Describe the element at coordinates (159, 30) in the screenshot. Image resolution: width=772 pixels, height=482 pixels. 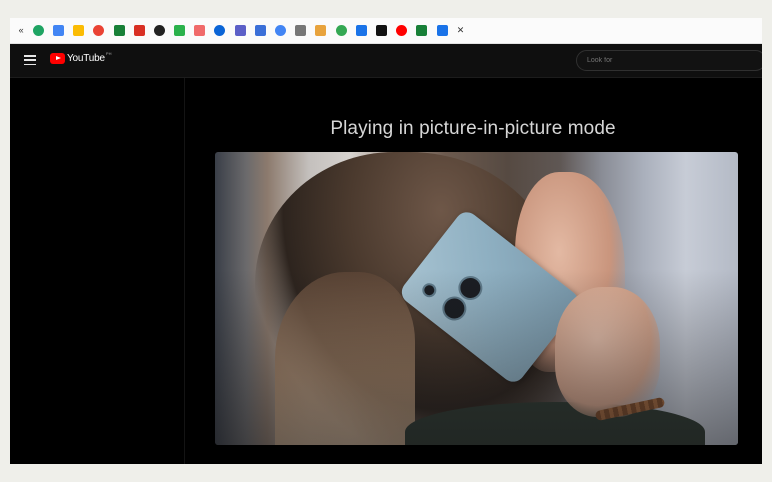
I see `github-icon` at that location.